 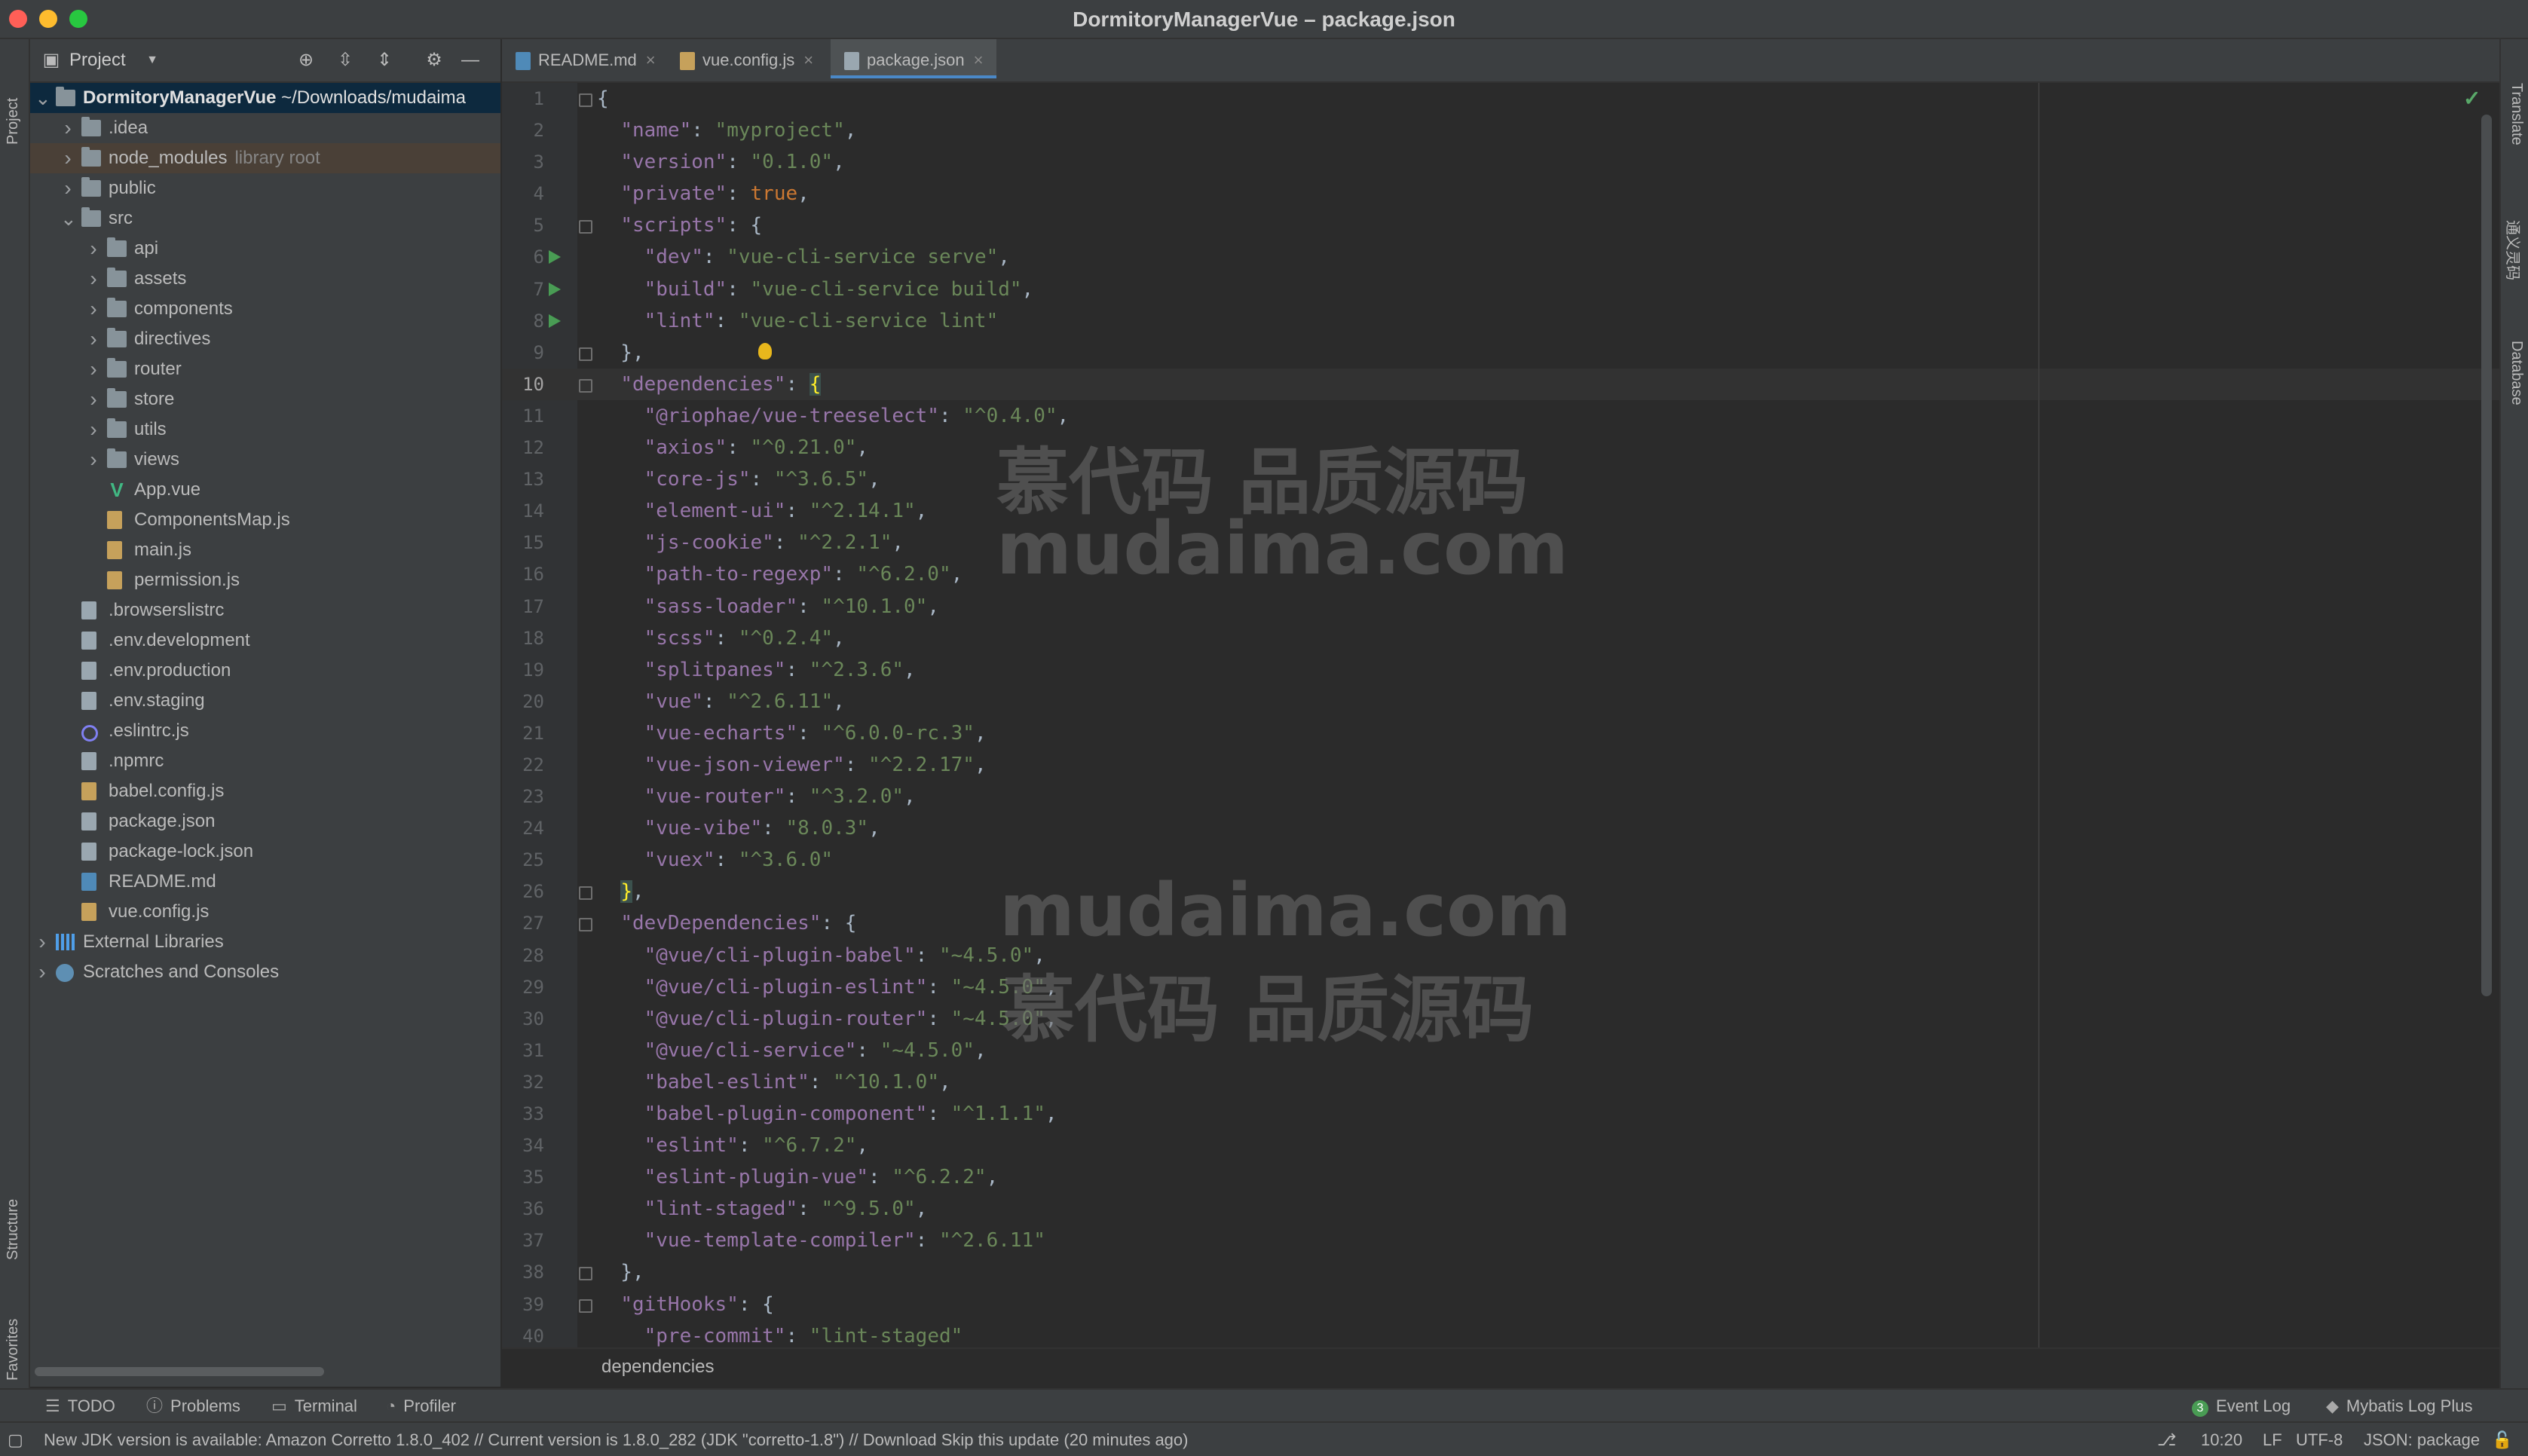 What do you see at coordinates (914, 58) in the screenshot?
I see `tab-package-json: package.json ×` at bounding box center [914, 58].